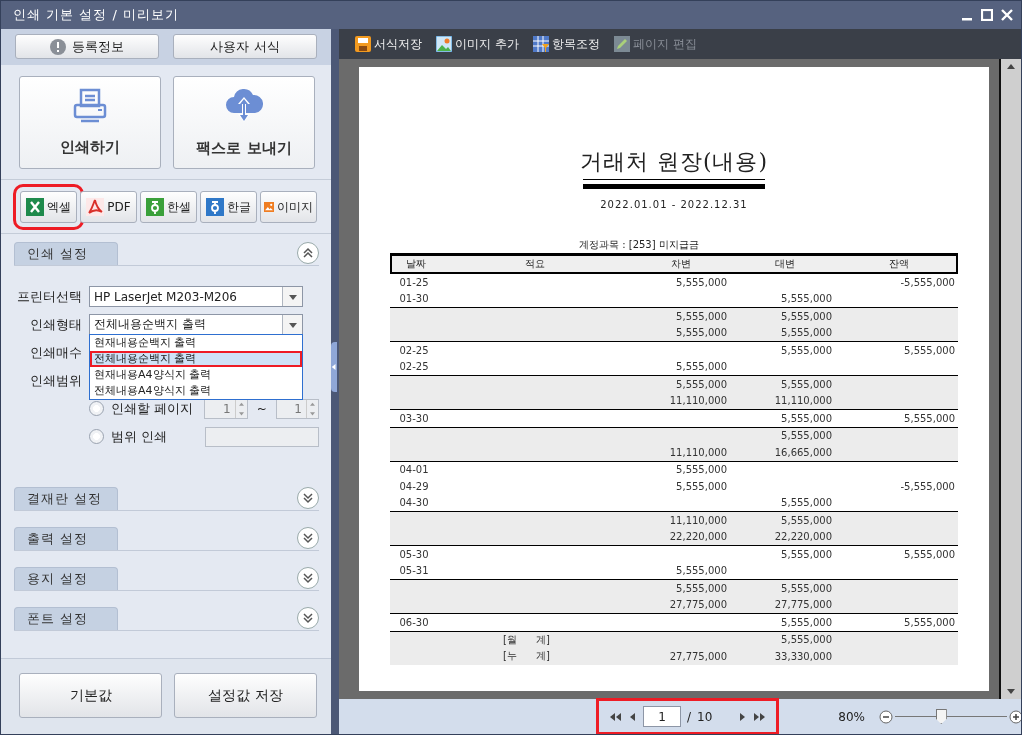  What do you see at coordinates (414, 554) in the screenshot?
I see `table-cell: 05-30` at bounding box center [414, 554].